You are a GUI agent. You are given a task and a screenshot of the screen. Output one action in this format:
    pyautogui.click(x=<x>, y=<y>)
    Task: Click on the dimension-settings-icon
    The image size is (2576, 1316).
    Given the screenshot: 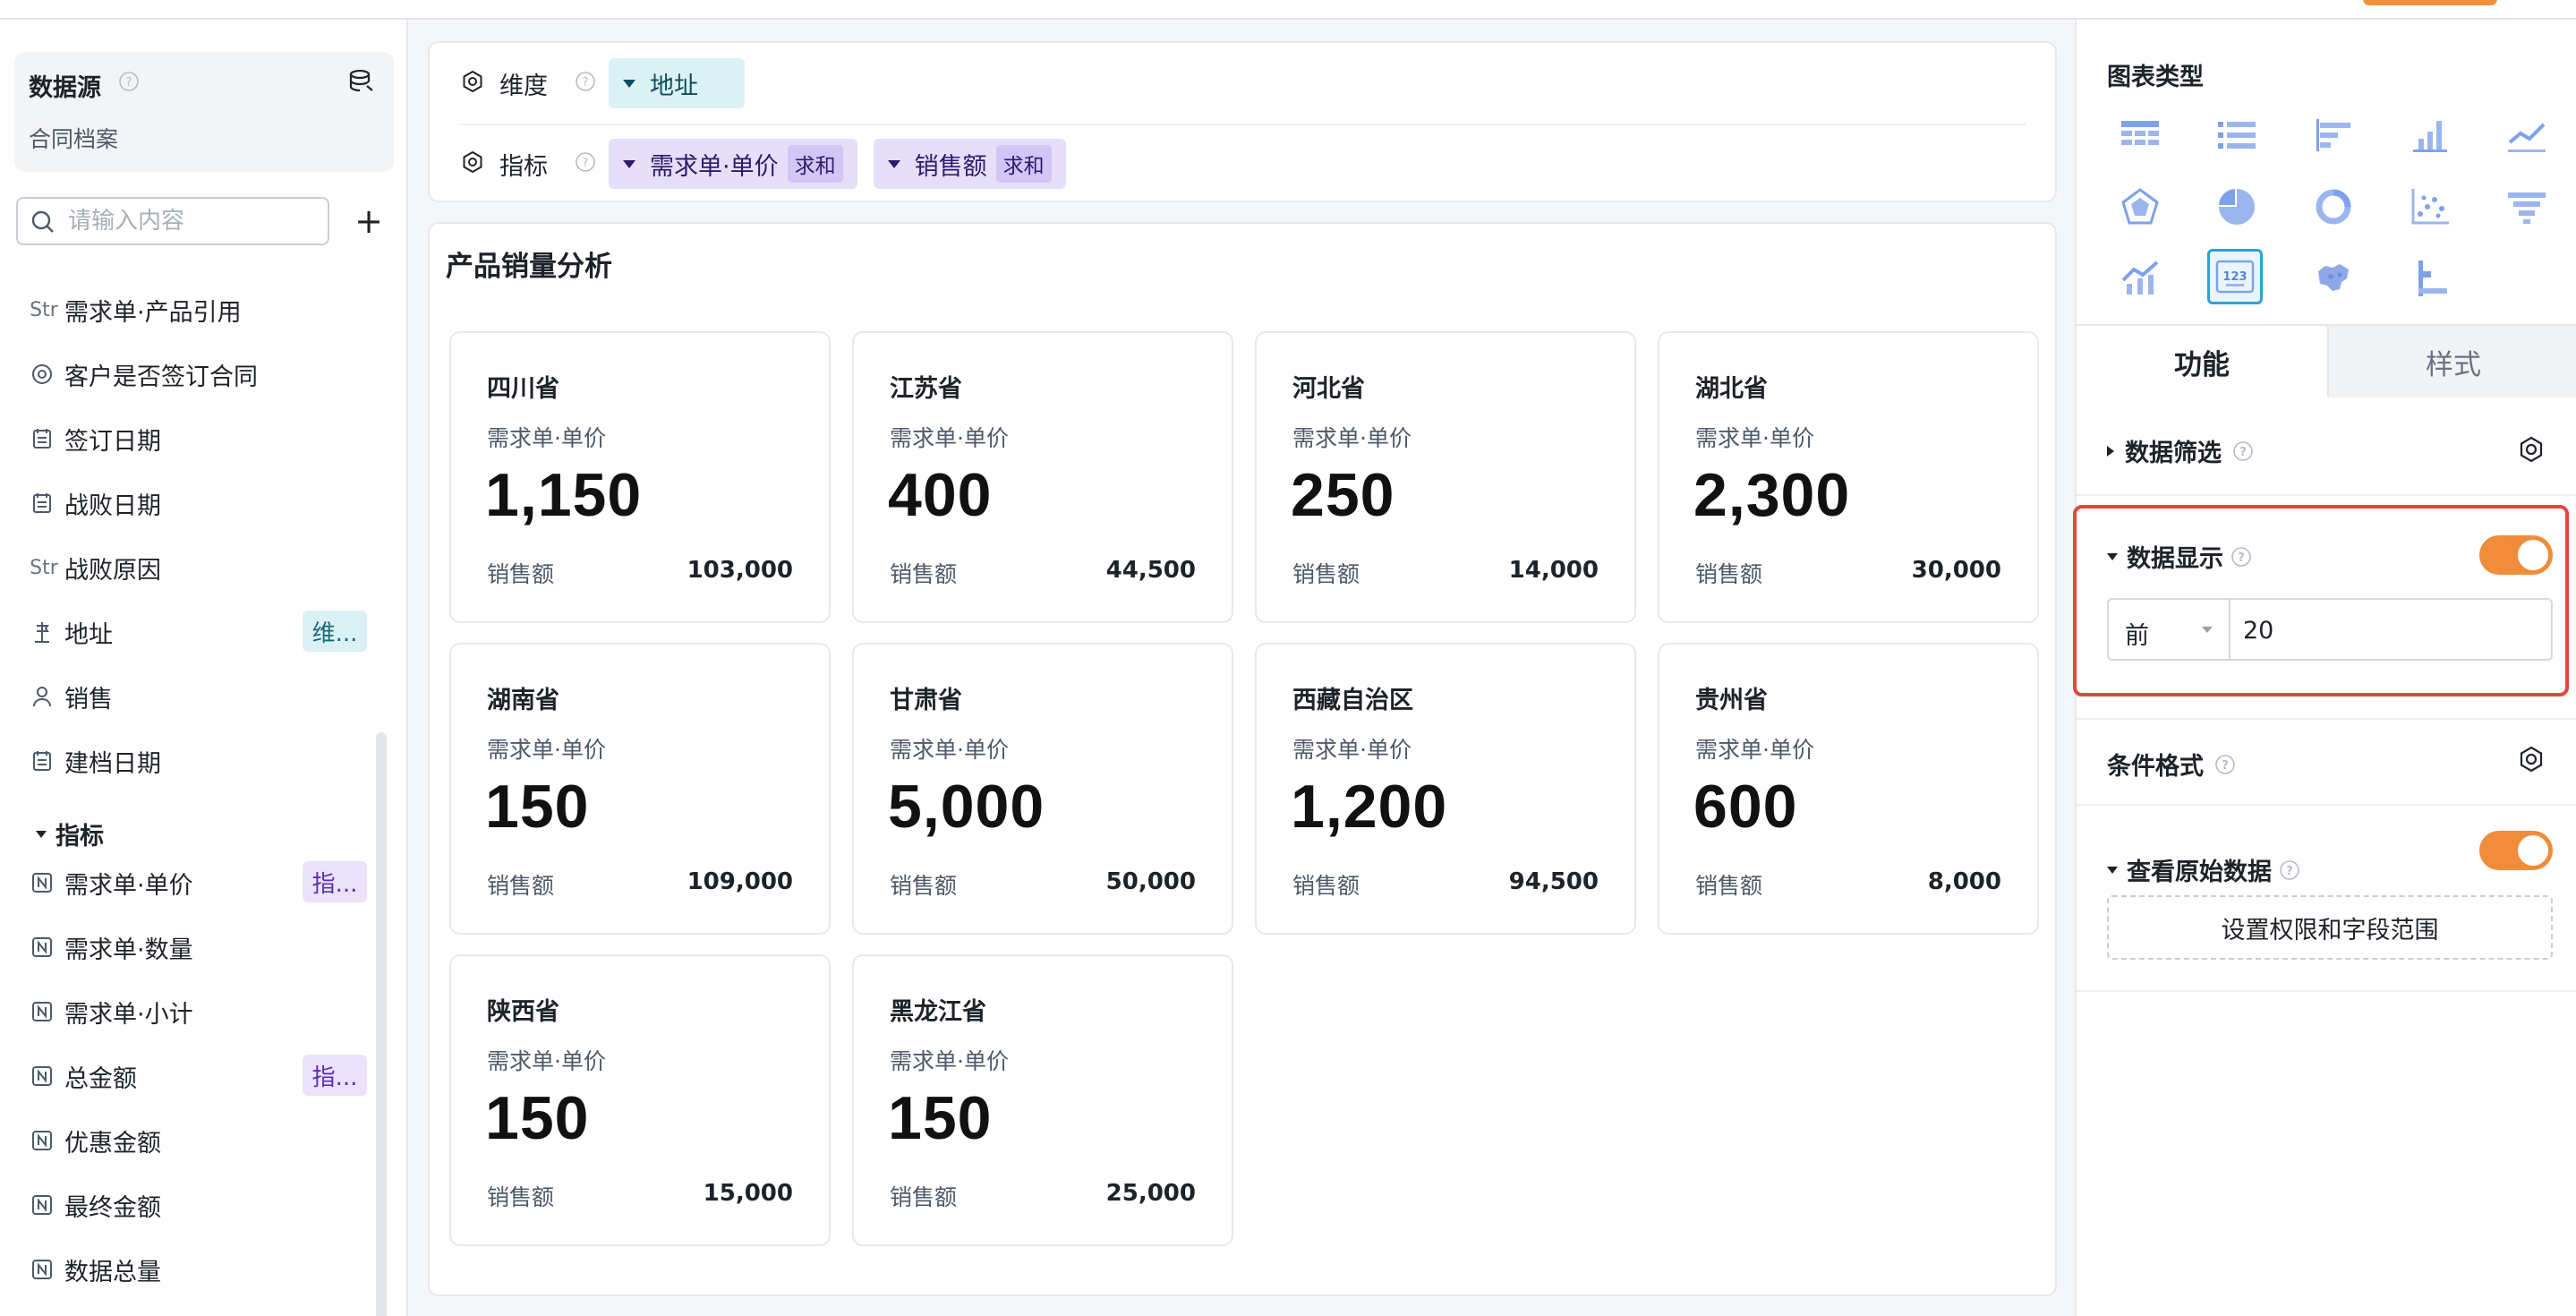 What is the action you would take?
    pyautogui.click(x=472, y=83)
    